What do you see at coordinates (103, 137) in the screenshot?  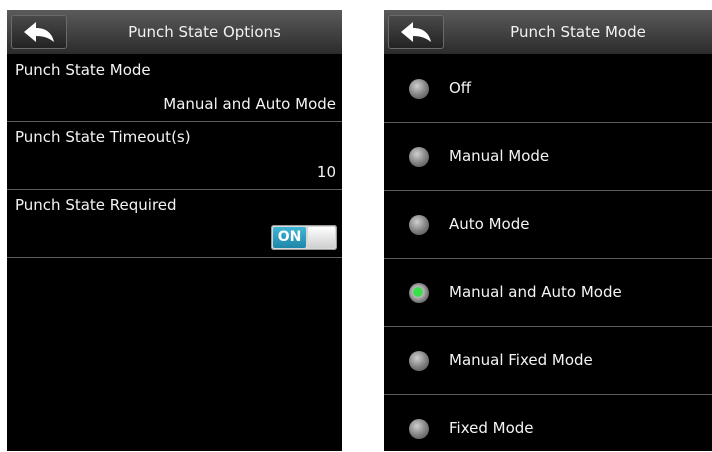 I see `menu-item-label: Punch State Timeout(s)` at bounding box center [103, 137].